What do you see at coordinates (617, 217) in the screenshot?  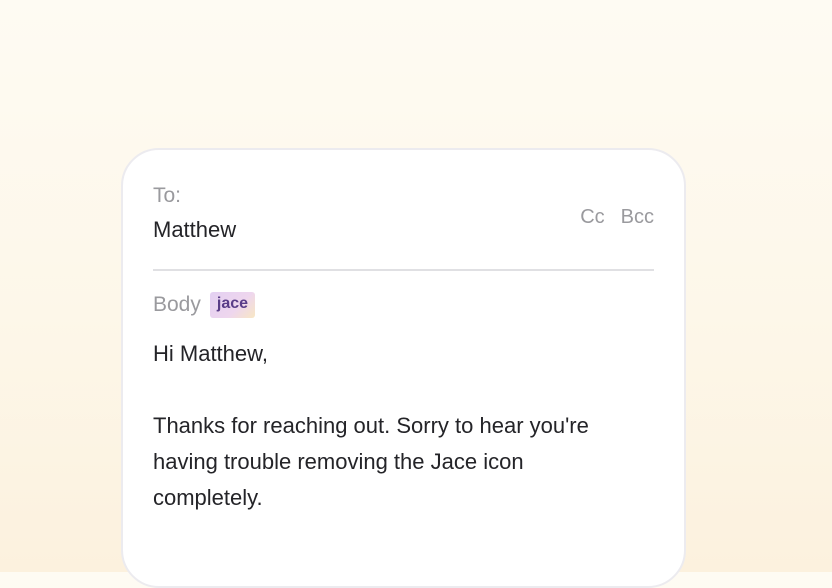 I see `copy-recipient-links: Cc Bcc` at bounding box center [617, 217].